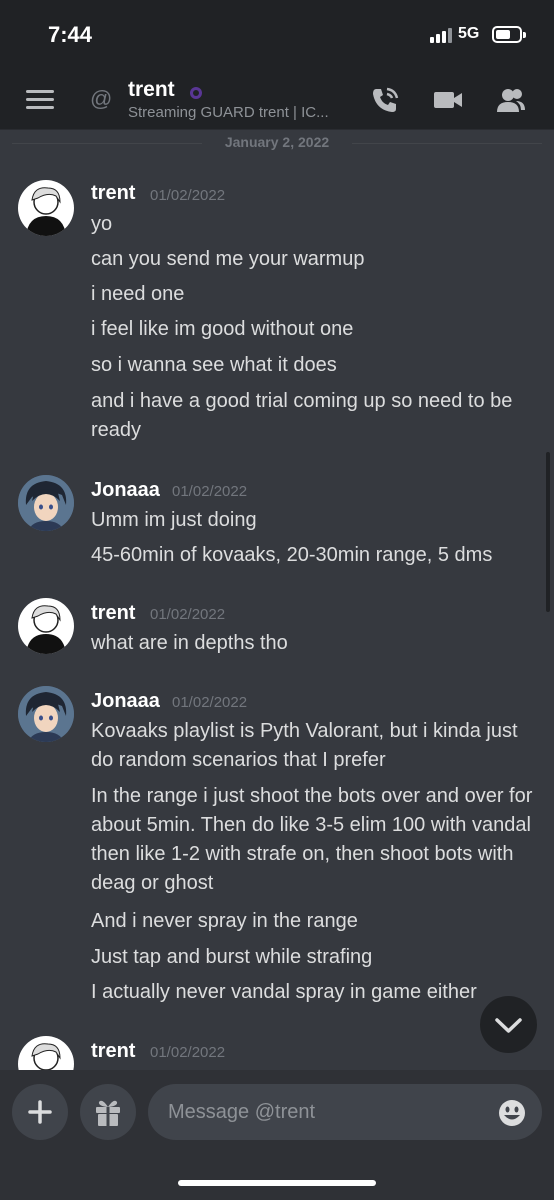 The image size is (554, 1200). Describe the element at coordinates (174, 520) in the screenshot. I see `message-text: Umm im just doing` at that location.